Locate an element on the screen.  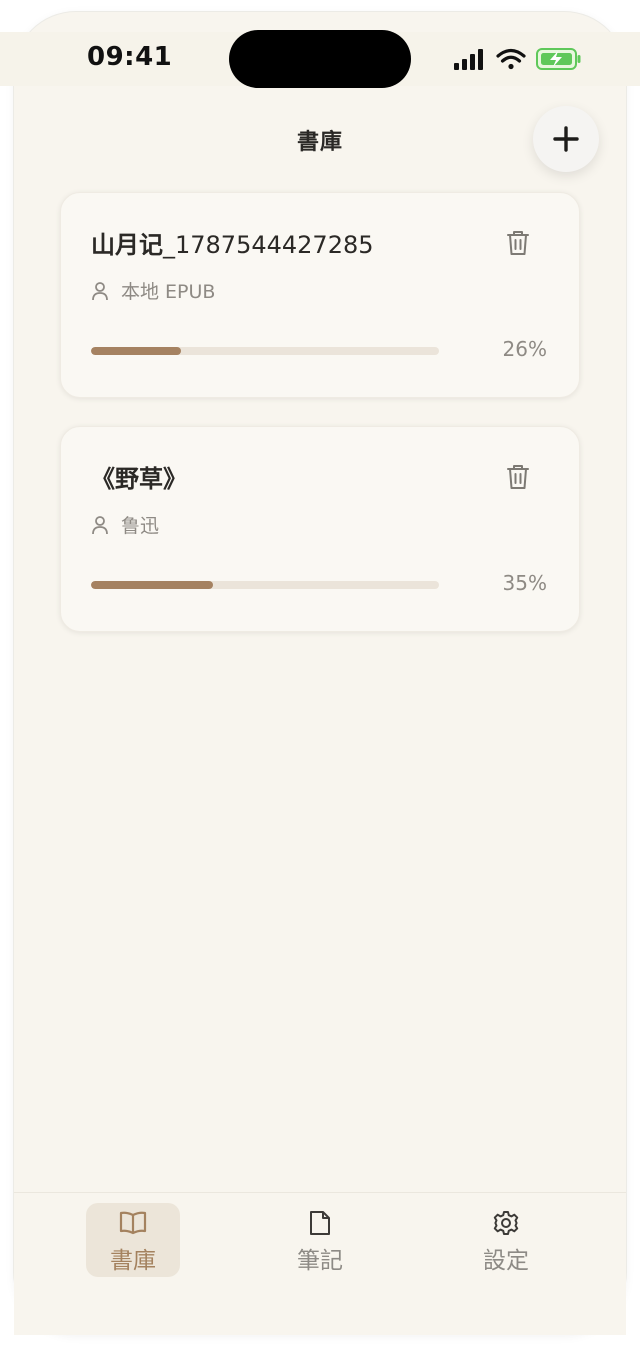
signal-icon is located at coordinates (468, 59).